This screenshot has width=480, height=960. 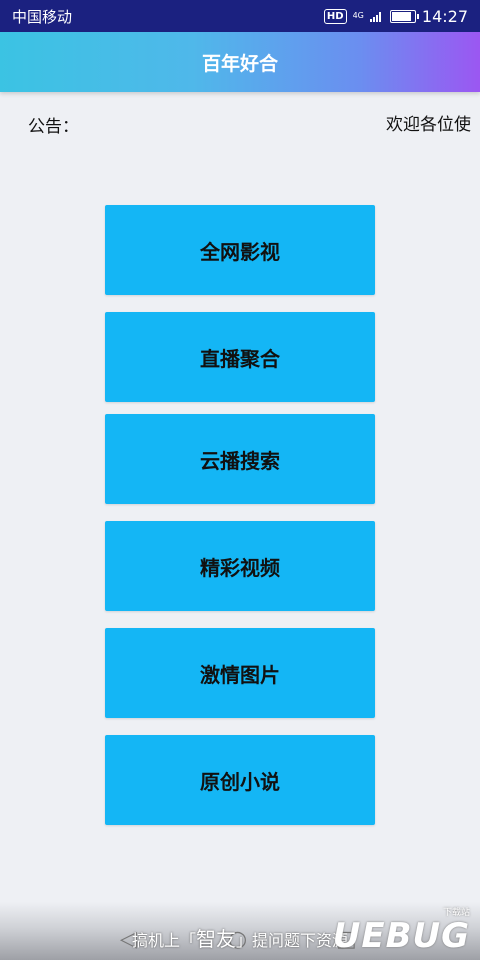 What do you see at coordinates (53, 127) in the screenshot?
I see `notice-label: 公告：` at bounding box center [53, 127].